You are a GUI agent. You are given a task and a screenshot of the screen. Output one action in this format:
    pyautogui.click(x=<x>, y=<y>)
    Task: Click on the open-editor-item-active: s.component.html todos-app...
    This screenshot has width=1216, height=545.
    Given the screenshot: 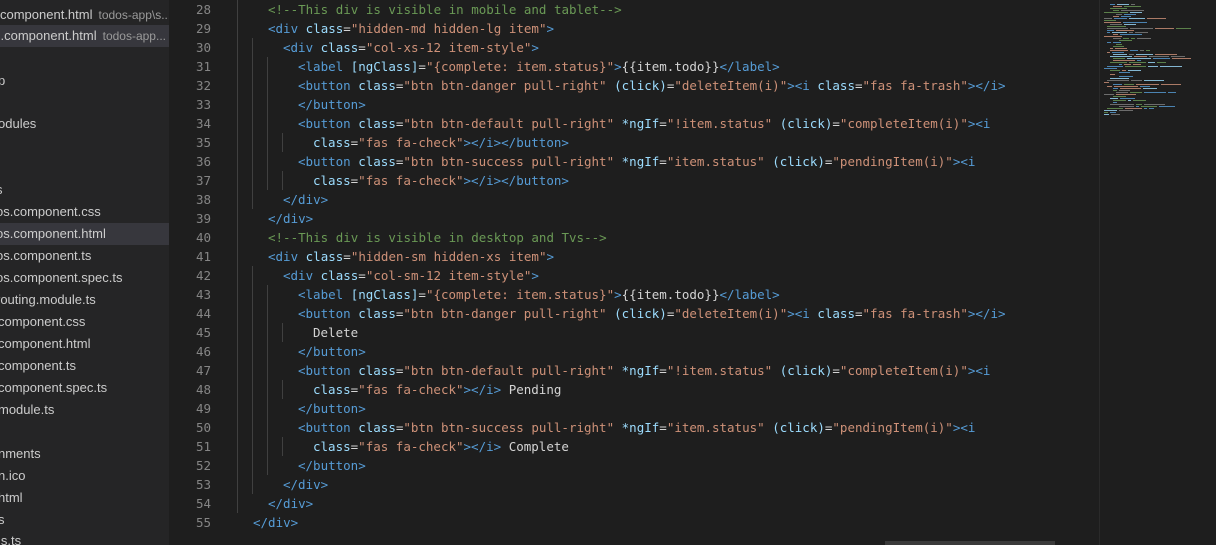 What is the action you would take?
    pyautogui.click(x=84, y=36)
    